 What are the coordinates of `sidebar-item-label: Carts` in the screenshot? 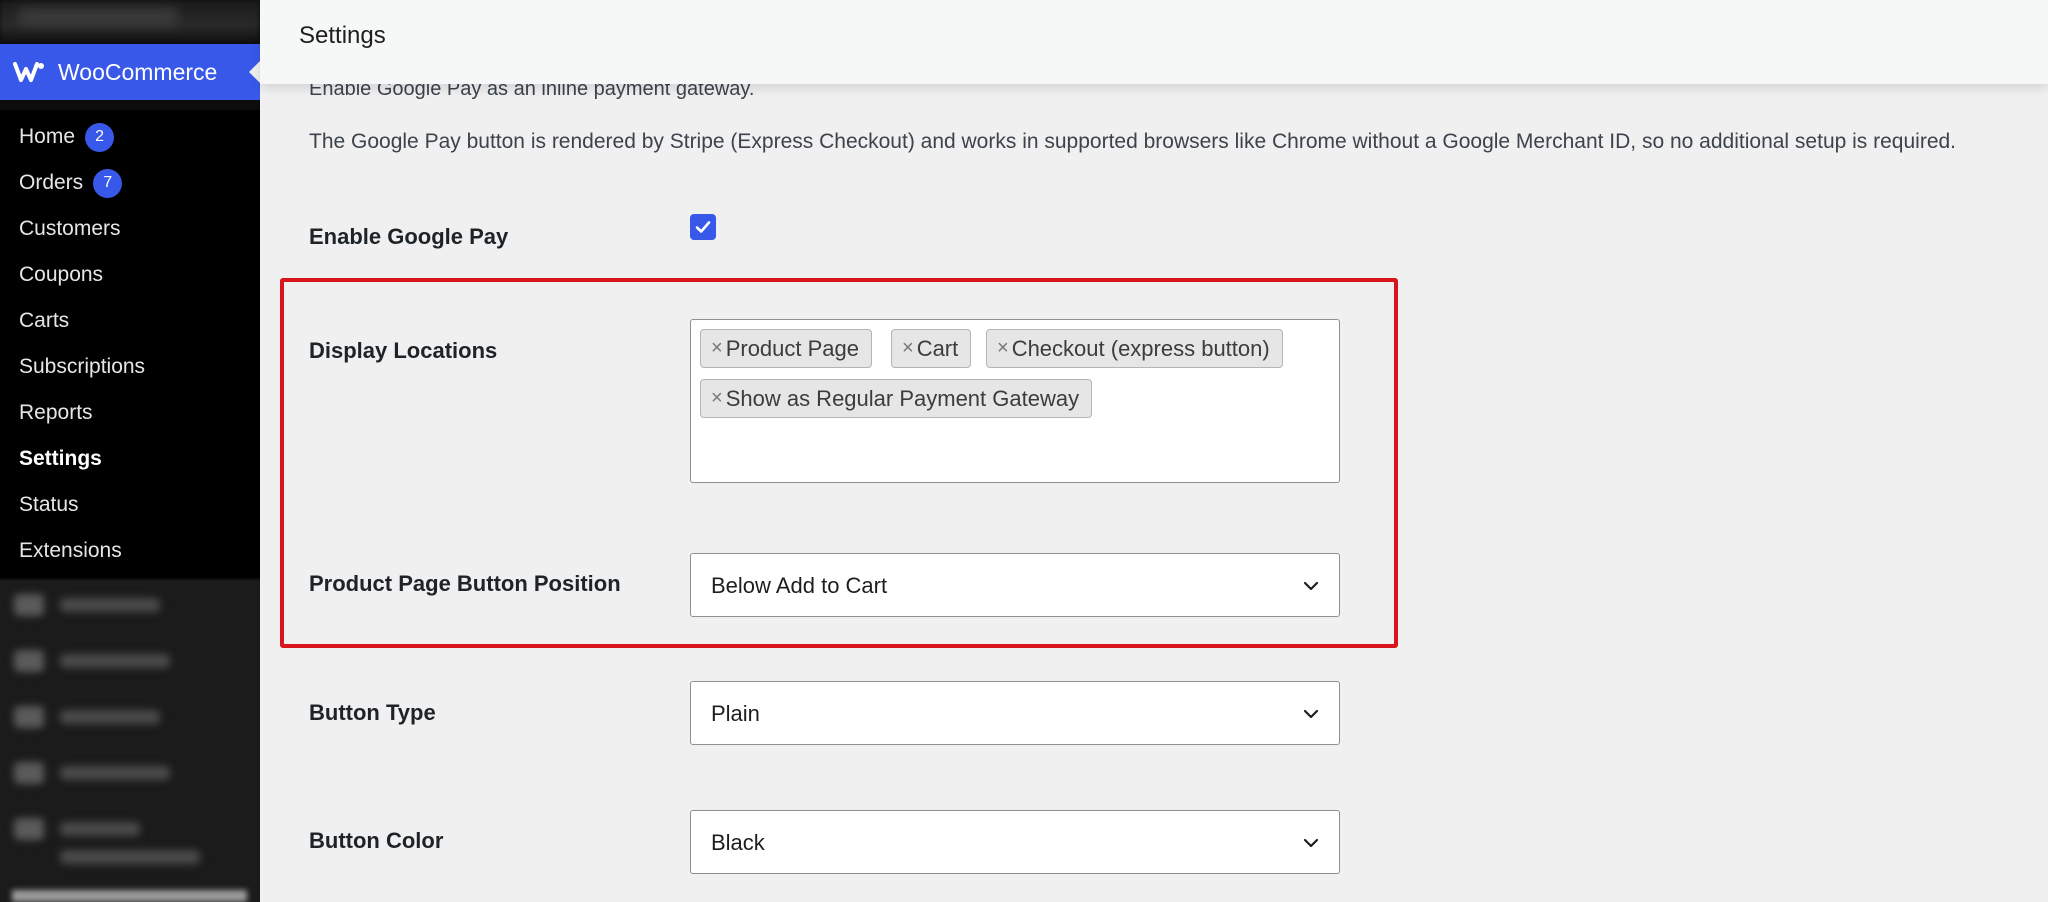 It's located at (44, 320).